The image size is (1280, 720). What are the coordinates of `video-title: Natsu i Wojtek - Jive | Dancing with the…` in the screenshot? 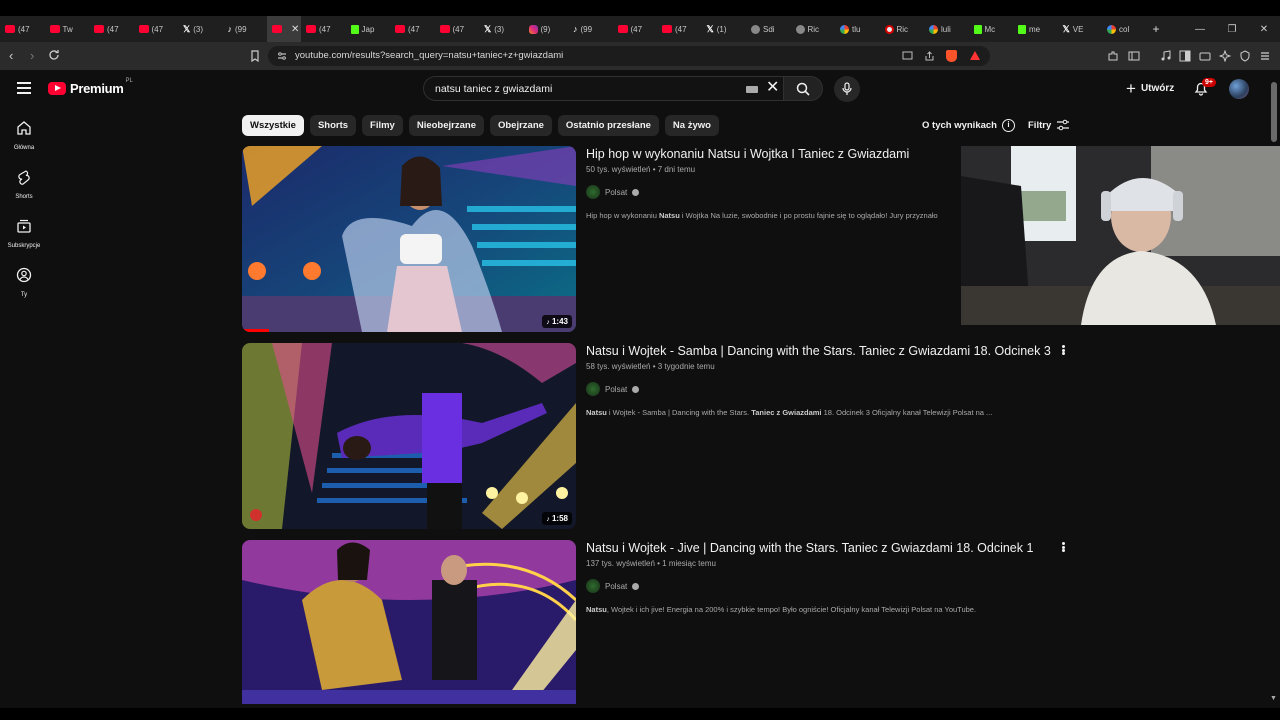 It's located at (809, 548).